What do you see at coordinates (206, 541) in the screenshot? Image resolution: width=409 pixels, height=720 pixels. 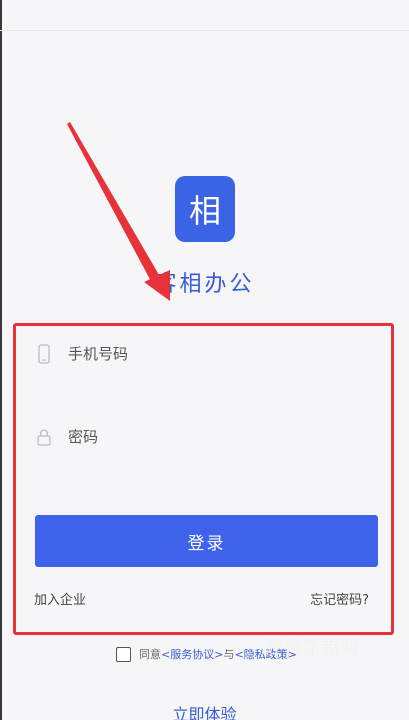 I see `login-button: 登录` at bounding box center [206, 541].